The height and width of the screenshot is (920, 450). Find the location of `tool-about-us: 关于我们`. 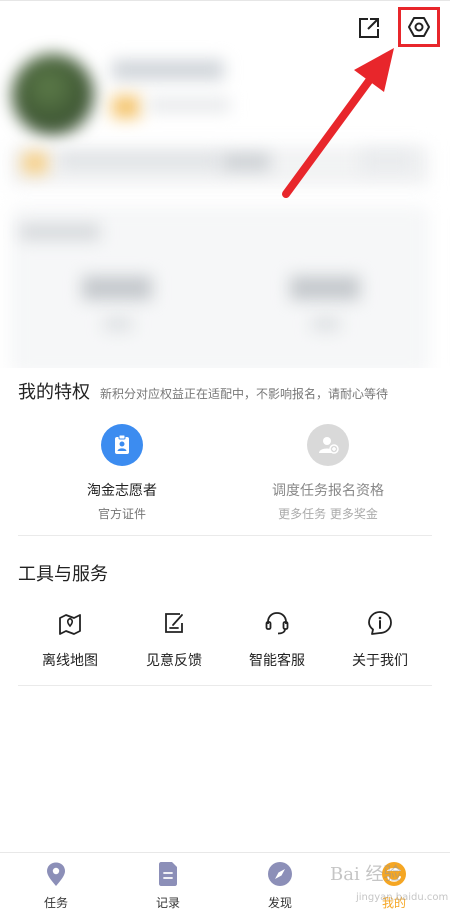

tool-about-us: 关于我们 is located at coordinates (380, 639).